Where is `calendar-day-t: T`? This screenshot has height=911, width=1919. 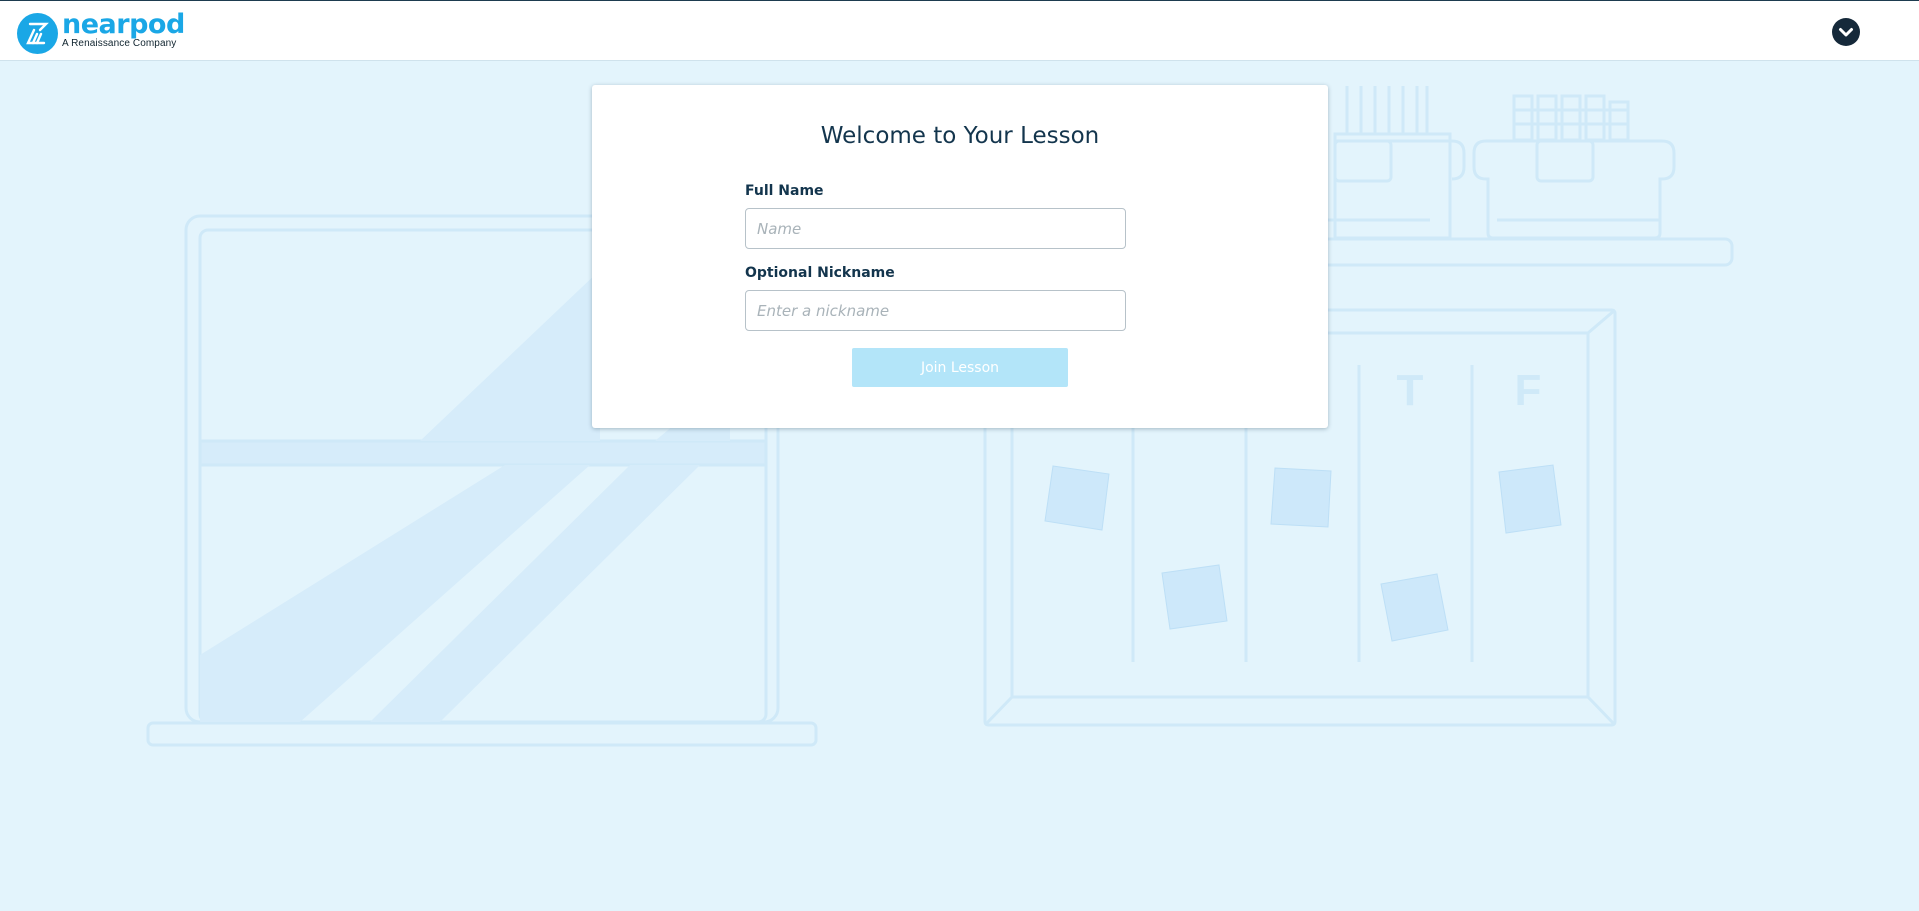 calendar-day-t: T is located at coordinates (1410, 390).